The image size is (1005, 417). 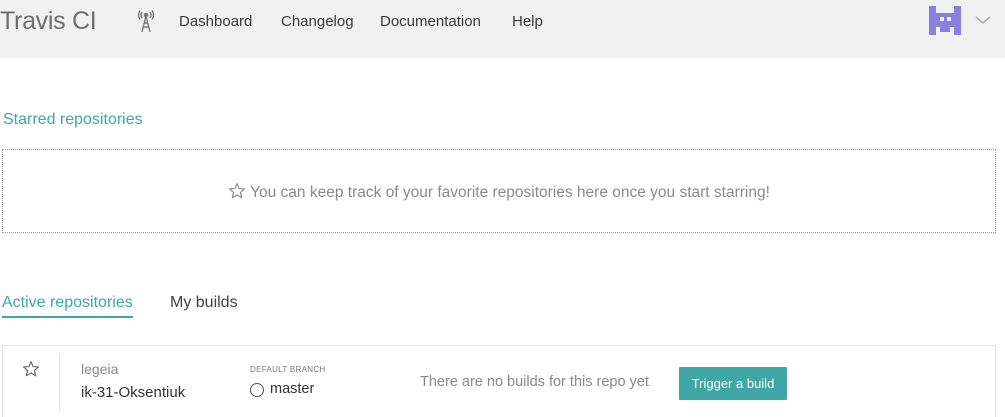 I want to click on tab-my-builds: My builds, so click(x=204, y=303).